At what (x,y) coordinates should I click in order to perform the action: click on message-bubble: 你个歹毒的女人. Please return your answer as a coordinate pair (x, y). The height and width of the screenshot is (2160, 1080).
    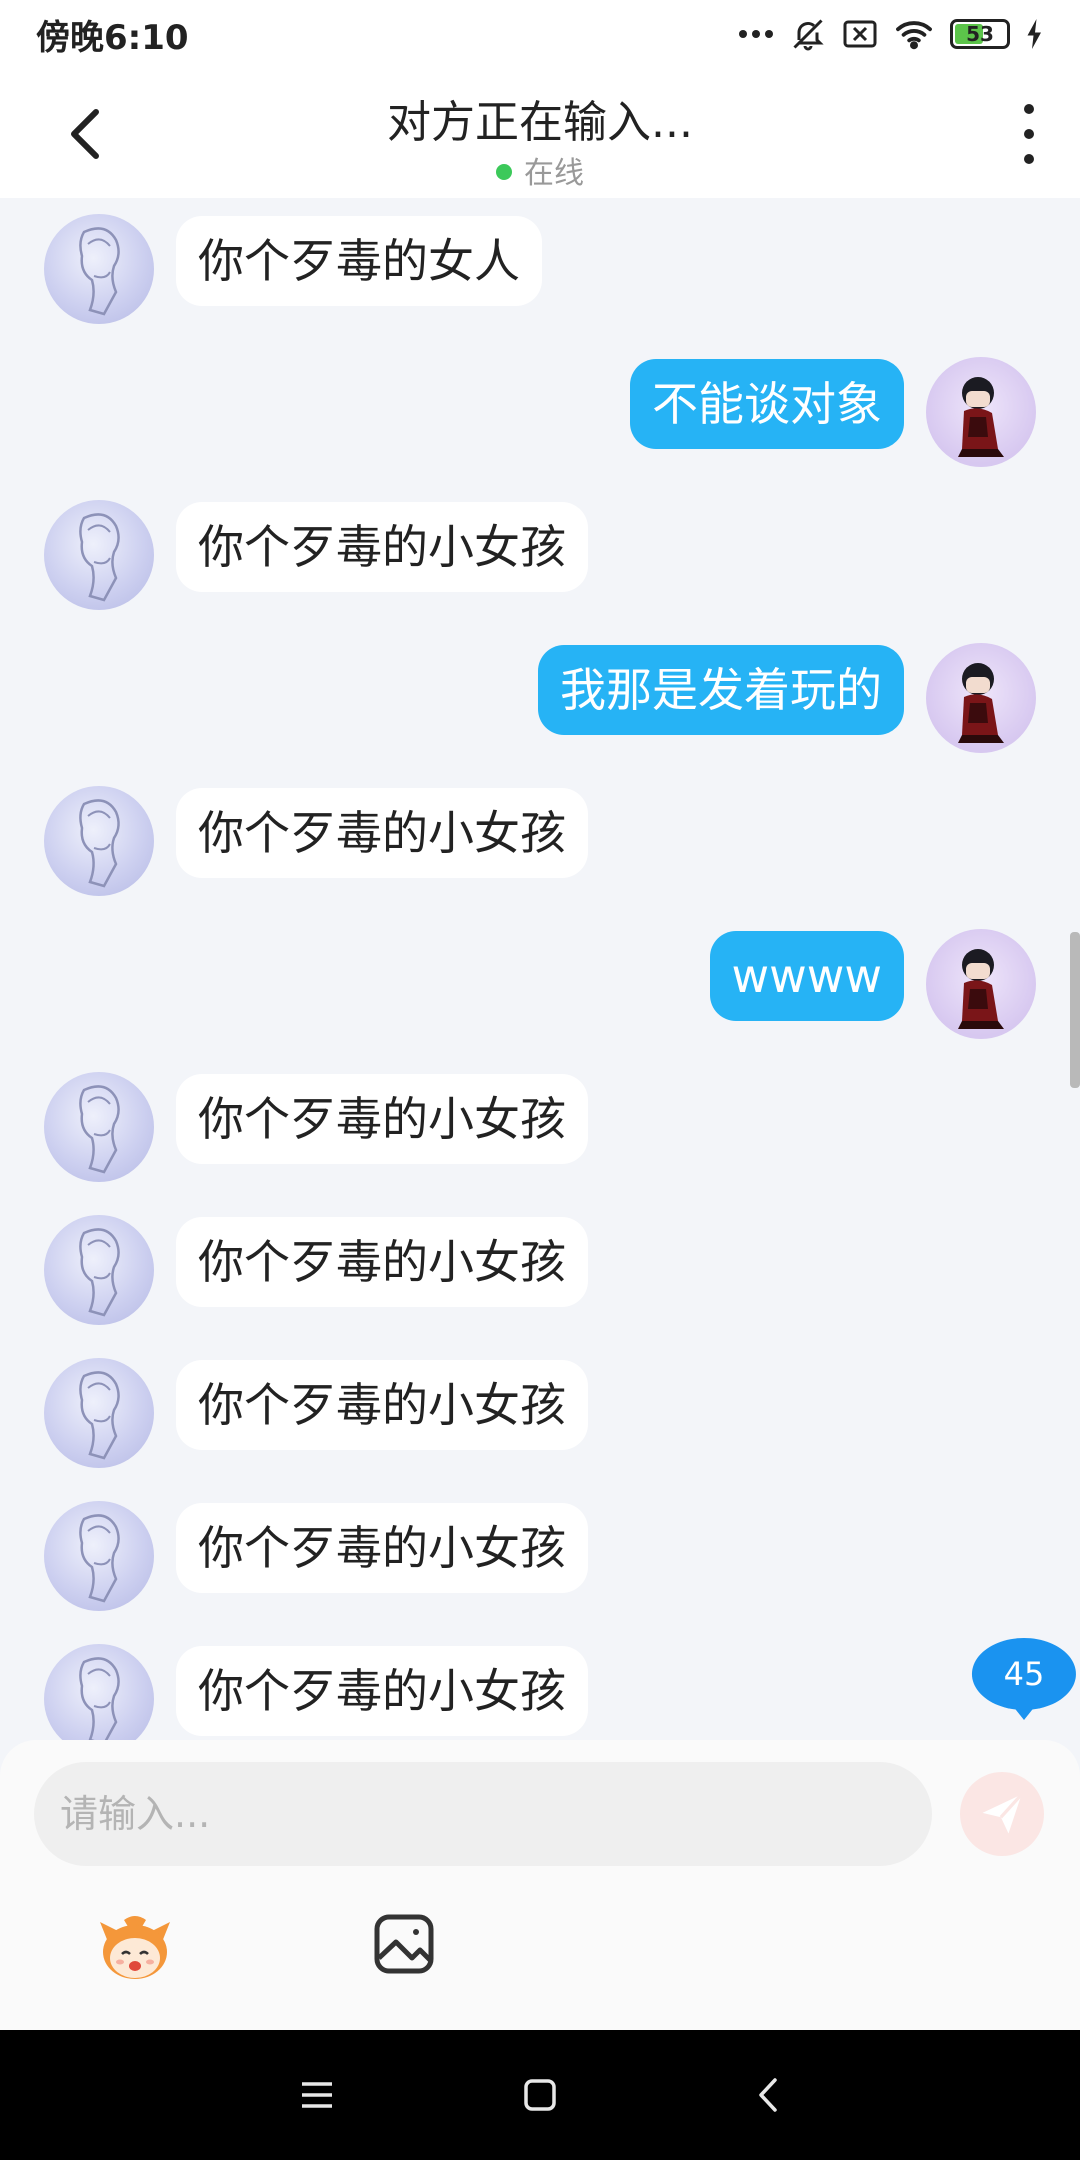
    Looking at the image, I should click on (359, 261).